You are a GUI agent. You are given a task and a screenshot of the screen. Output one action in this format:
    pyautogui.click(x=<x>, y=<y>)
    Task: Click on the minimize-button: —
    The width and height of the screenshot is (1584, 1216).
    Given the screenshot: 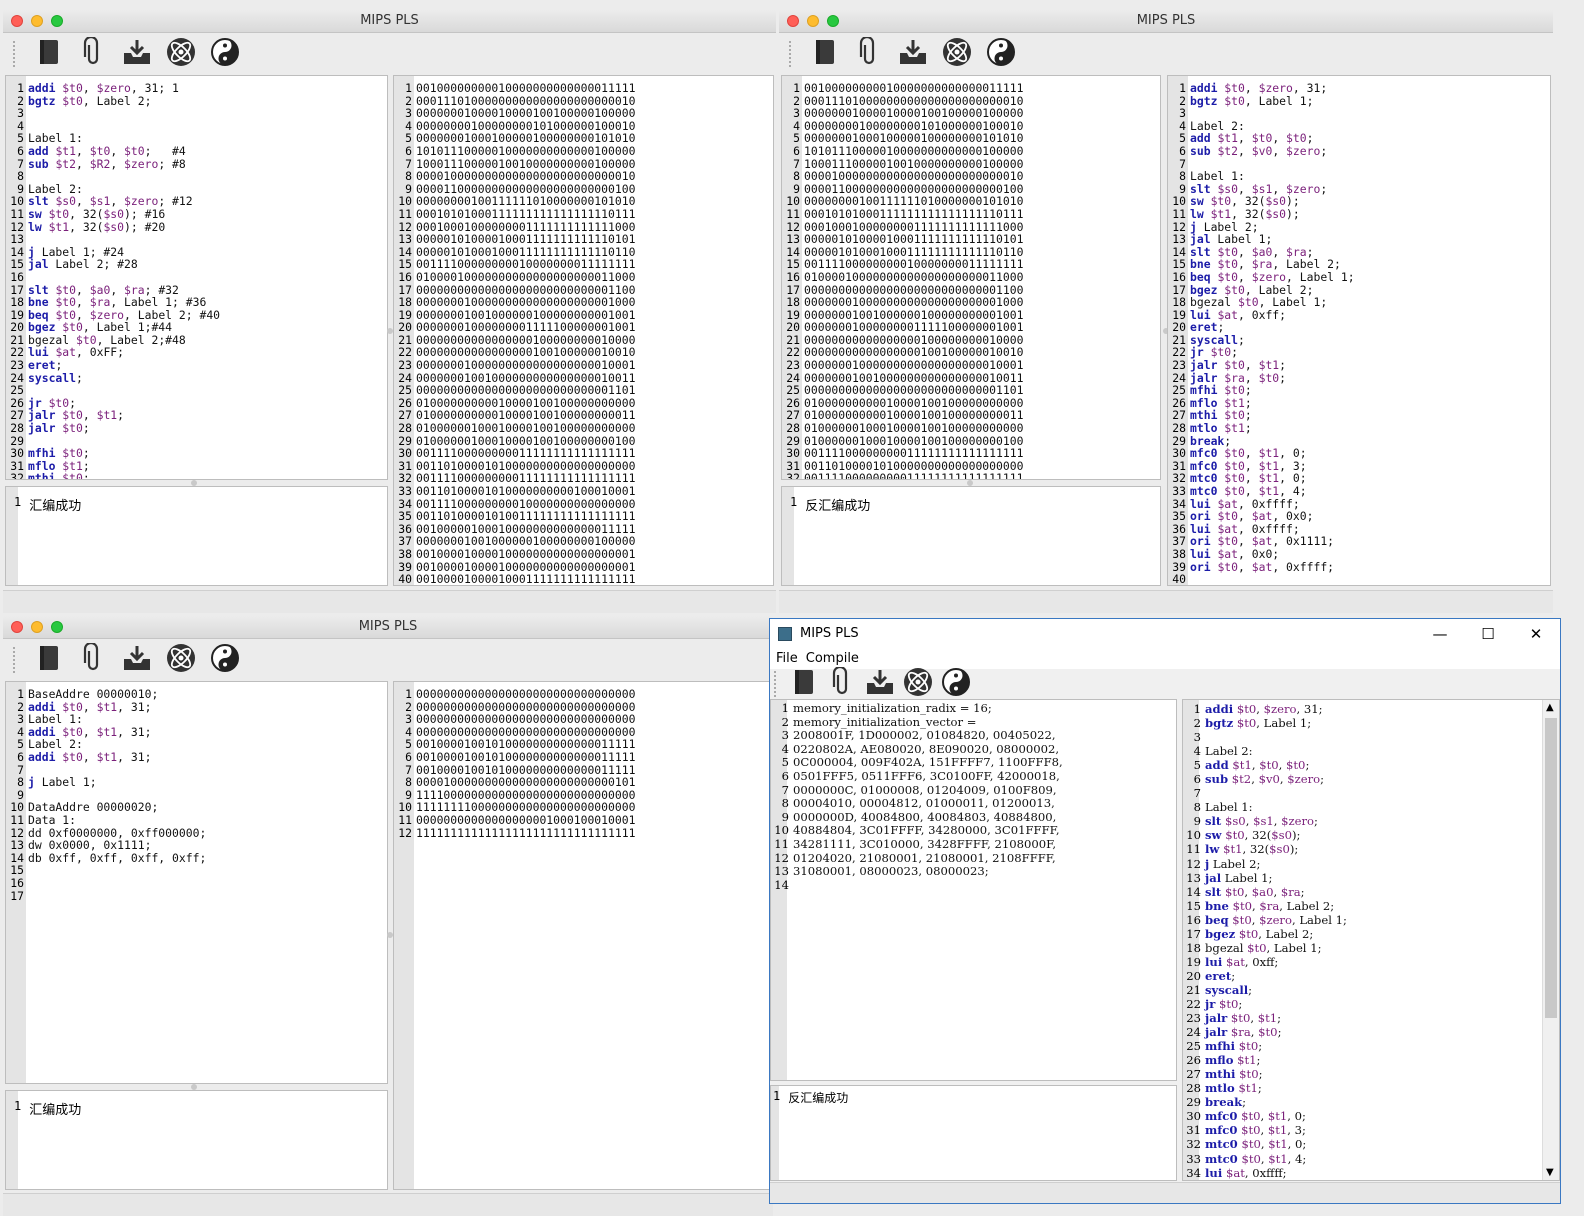 What is the action you would take?
    pyautogui.click(x=1440, y=634)
    